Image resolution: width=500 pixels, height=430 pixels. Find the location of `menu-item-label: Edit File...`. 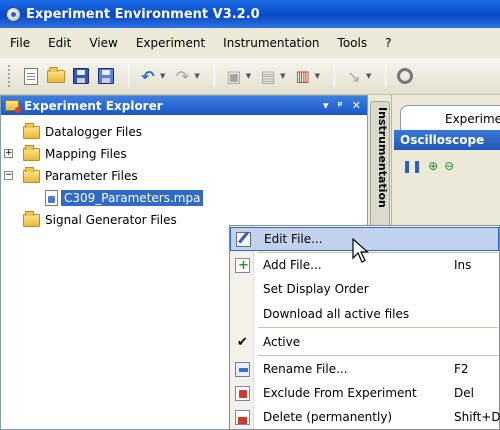

menu-item-label: Edit File... is located at coordinates (293, 239).